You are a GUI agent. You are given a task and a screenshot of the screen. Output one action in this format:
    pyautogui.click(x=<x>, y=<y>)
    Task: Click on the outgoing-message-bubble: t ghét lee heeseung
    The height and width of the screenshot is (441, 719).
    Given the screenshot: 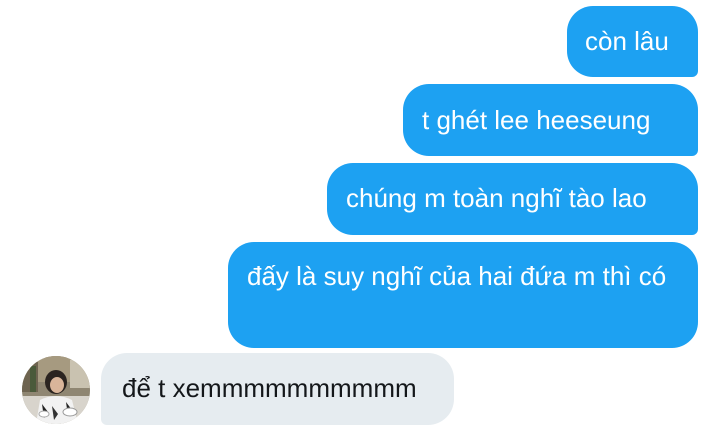 What is the action you would take?
    pyautogui.click(x=550, y=120)
    